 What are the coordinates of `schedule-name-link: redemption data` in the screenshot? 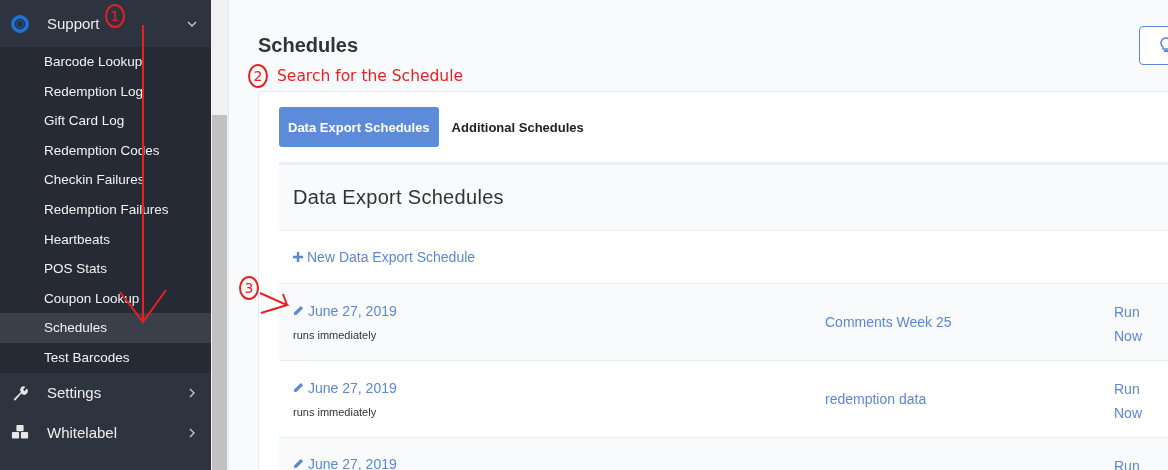 It's located at (876, 399).